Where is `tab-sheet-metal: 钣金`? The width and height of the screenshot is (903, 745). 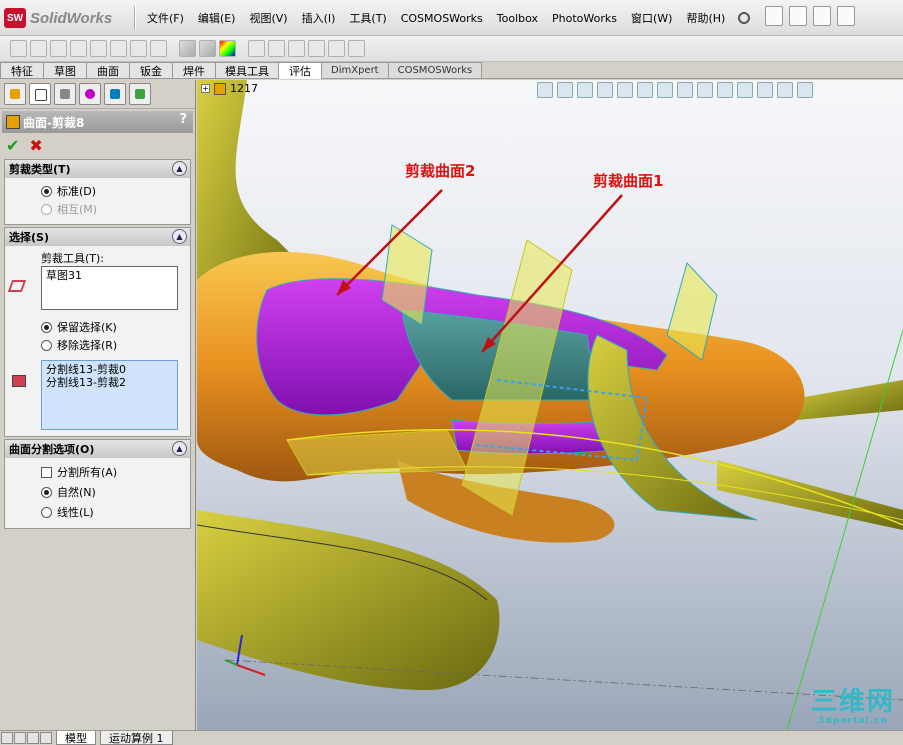 tab-sheet-metal: 钣金 is located at coordinates (151, 70).